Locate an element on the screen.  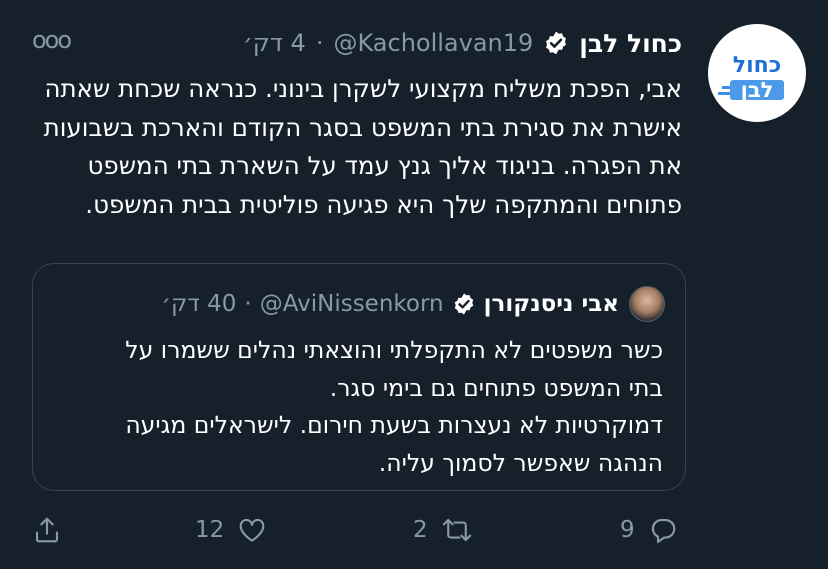
retweet-button: 2 is located at coordinates (443, 530).